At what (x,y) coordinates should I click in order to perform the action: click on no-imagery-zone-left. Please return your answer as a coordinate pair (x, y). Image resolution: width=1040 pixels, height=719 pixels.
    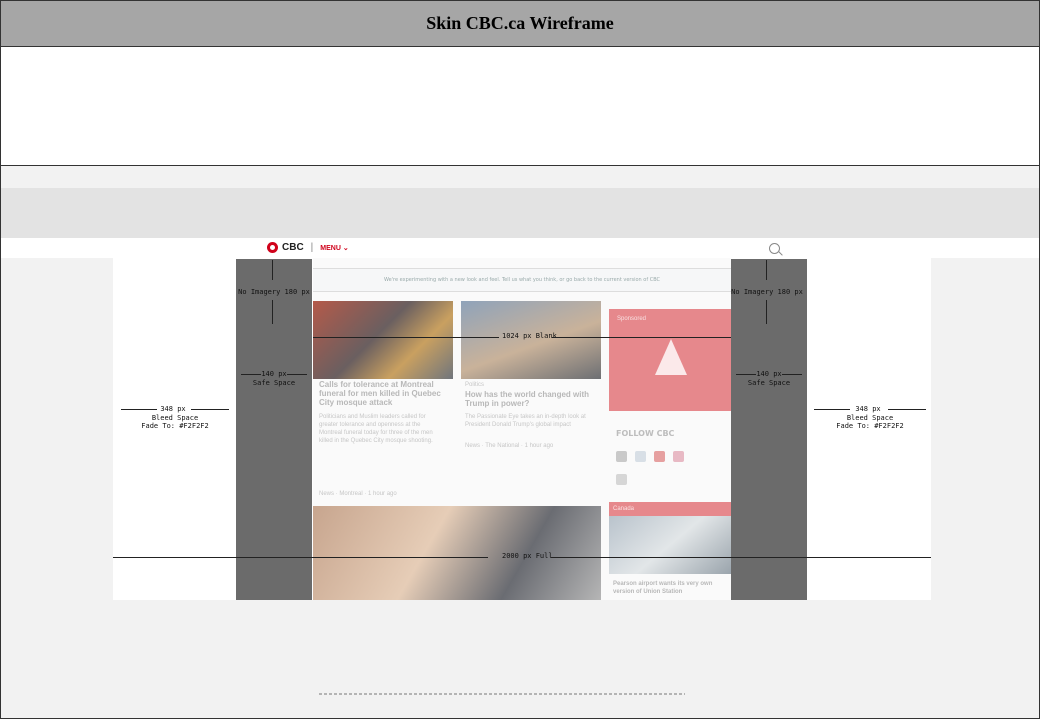
    Looking at the image, I should click on (274, 429).